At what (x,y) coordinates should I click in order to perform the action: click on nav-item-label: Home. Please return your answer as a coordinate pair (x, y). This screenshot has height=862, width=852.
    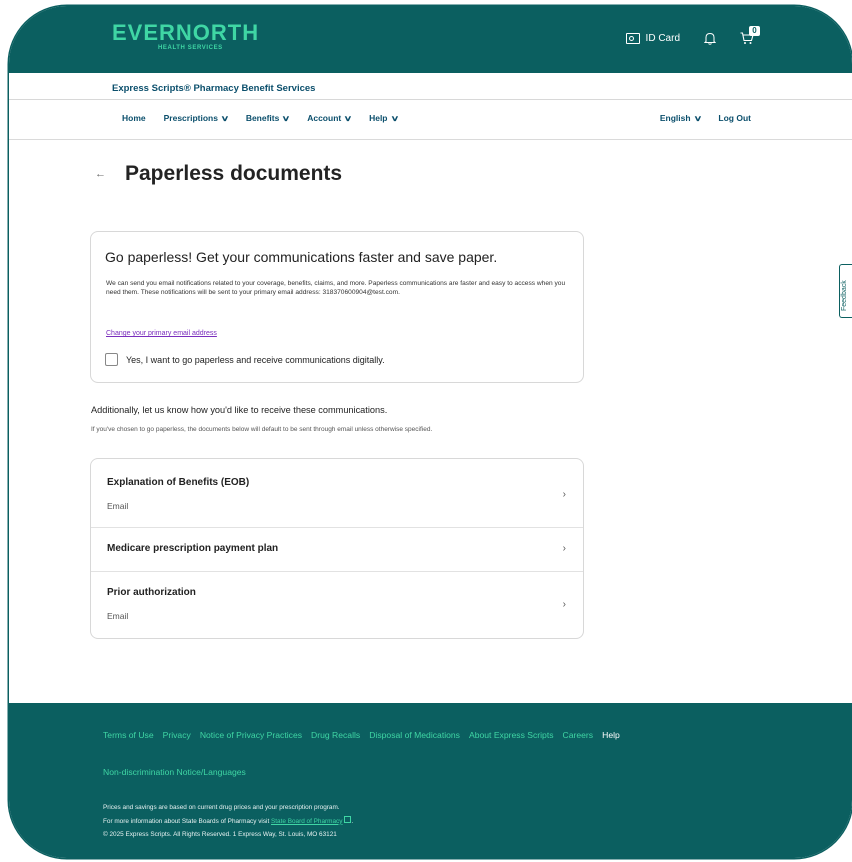
    Looking at the image, I should click on (134, 118).